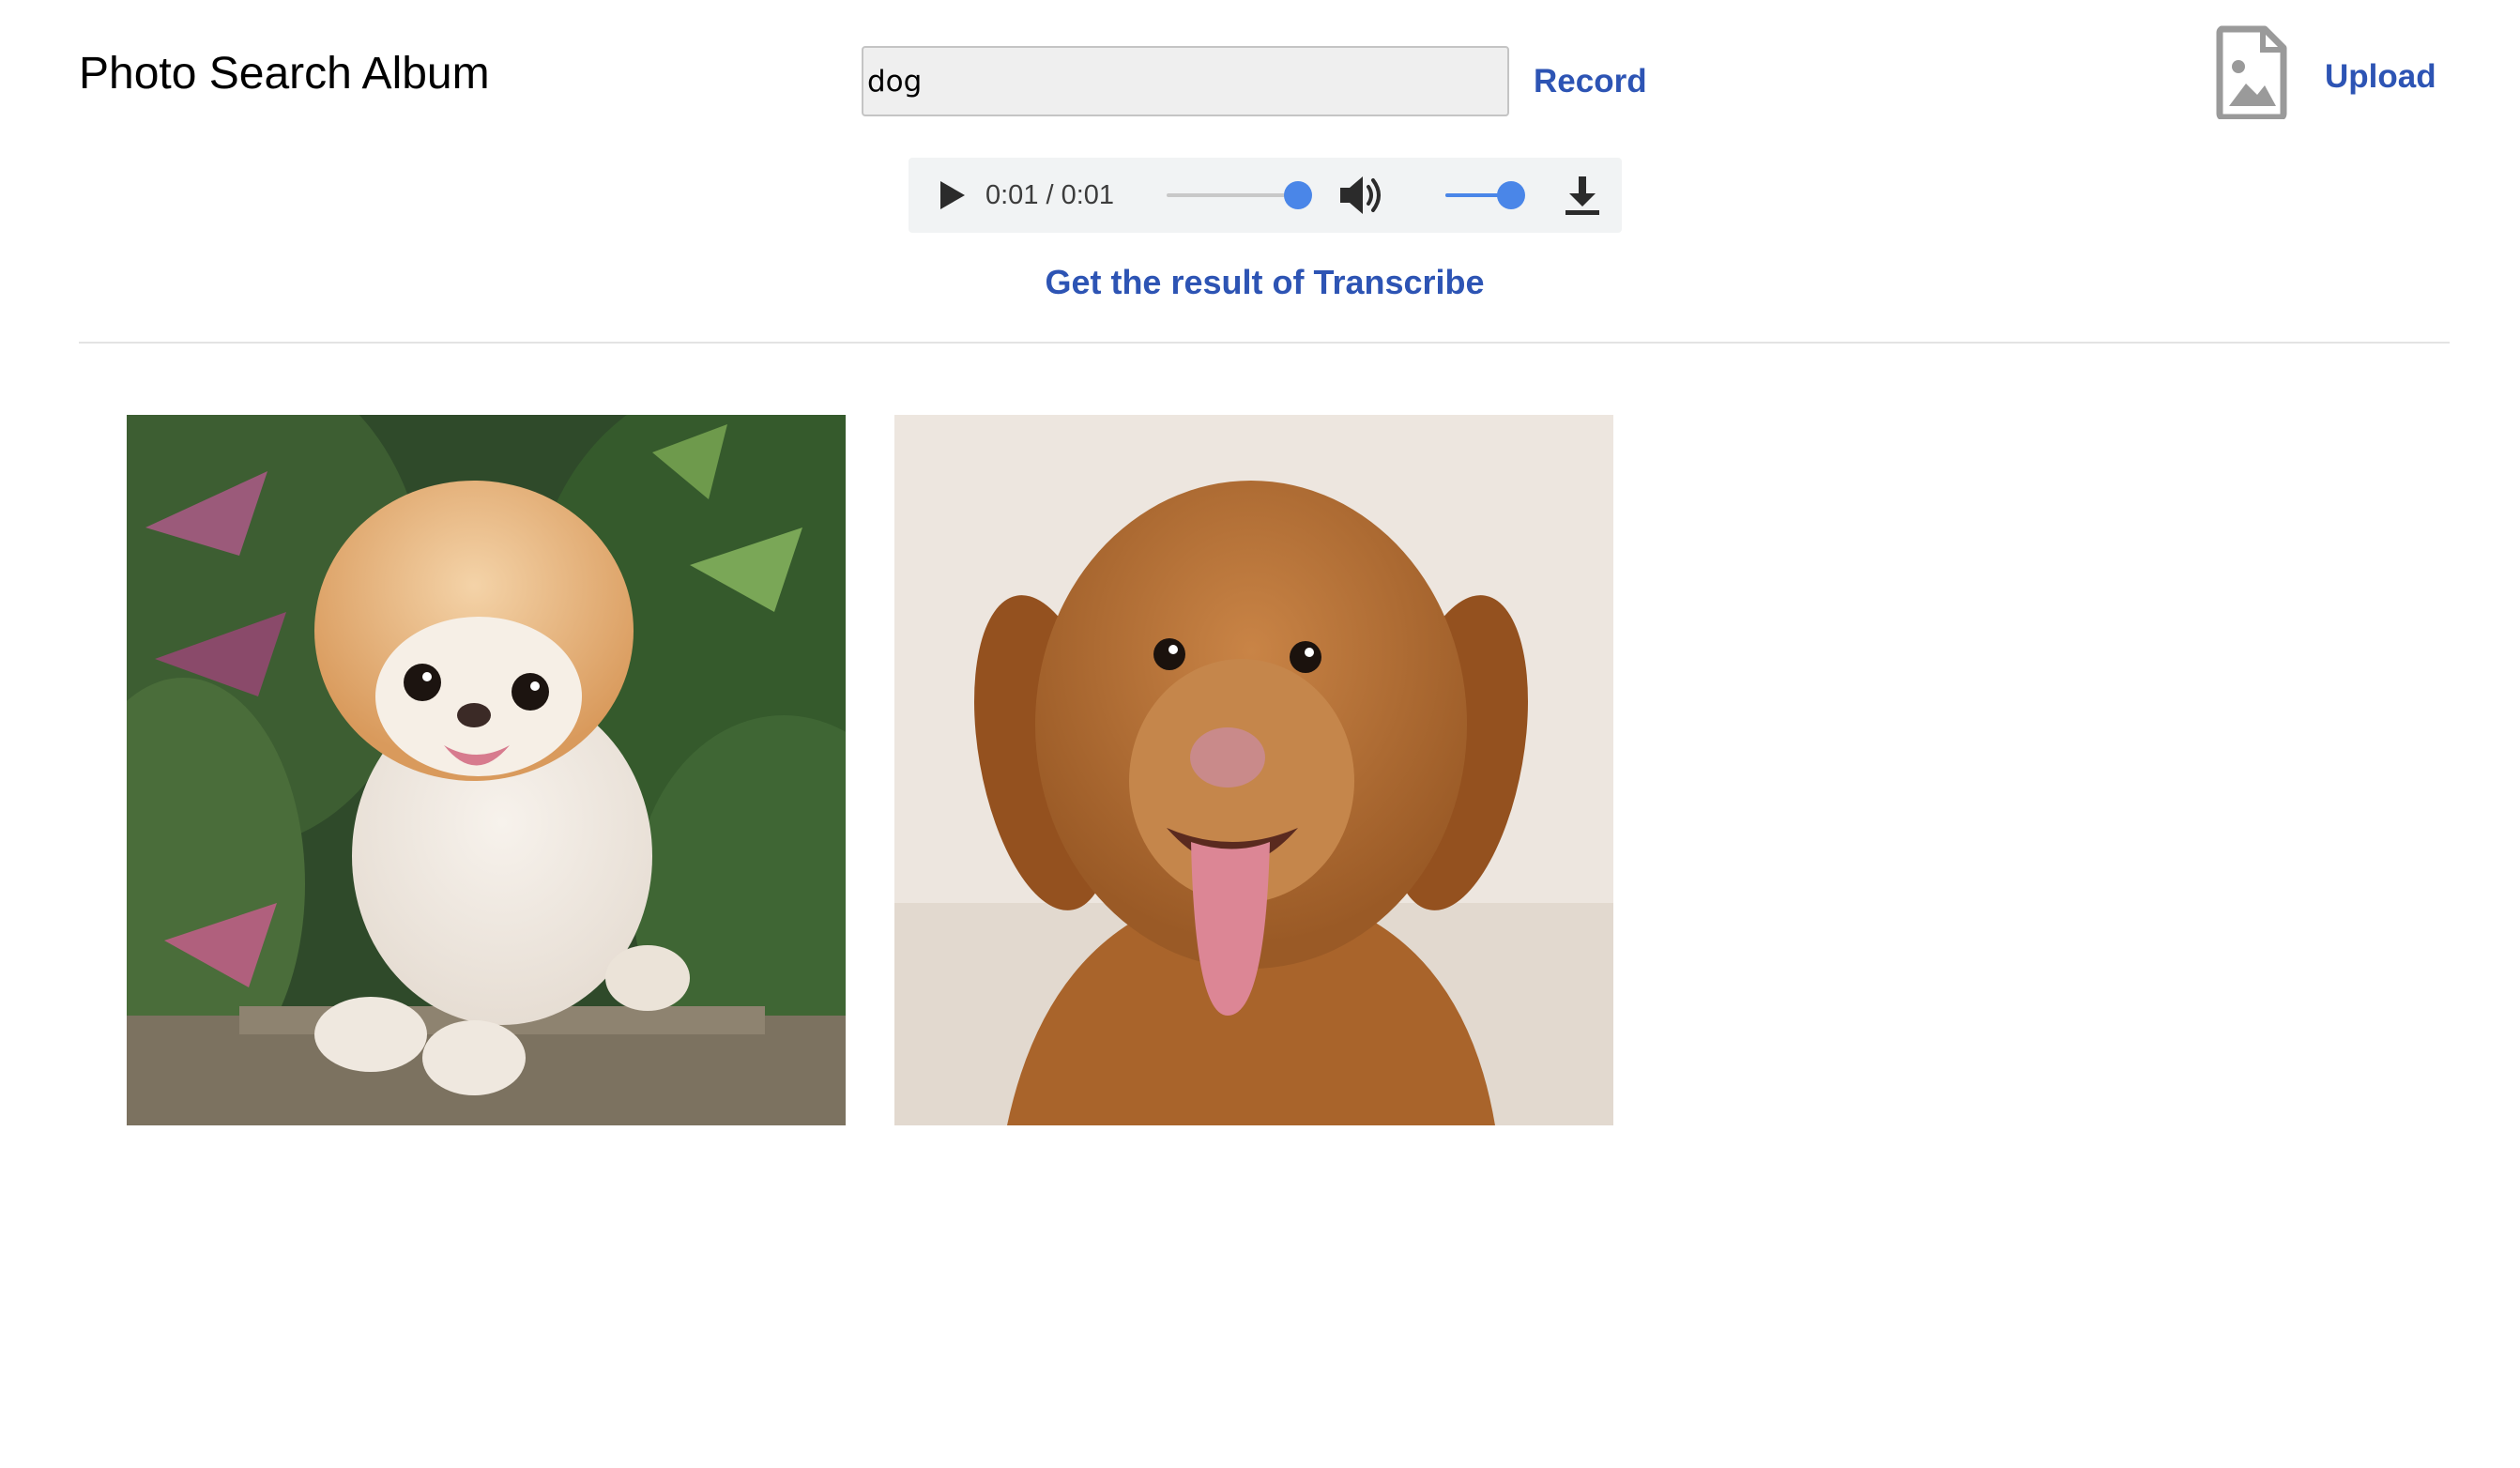 The height and width of the screenshot is (1468, 2520). What do you see at coordinates (1361, 195) in the screenshot?
I see `volume-icon` at bounding box center [1361, 195].